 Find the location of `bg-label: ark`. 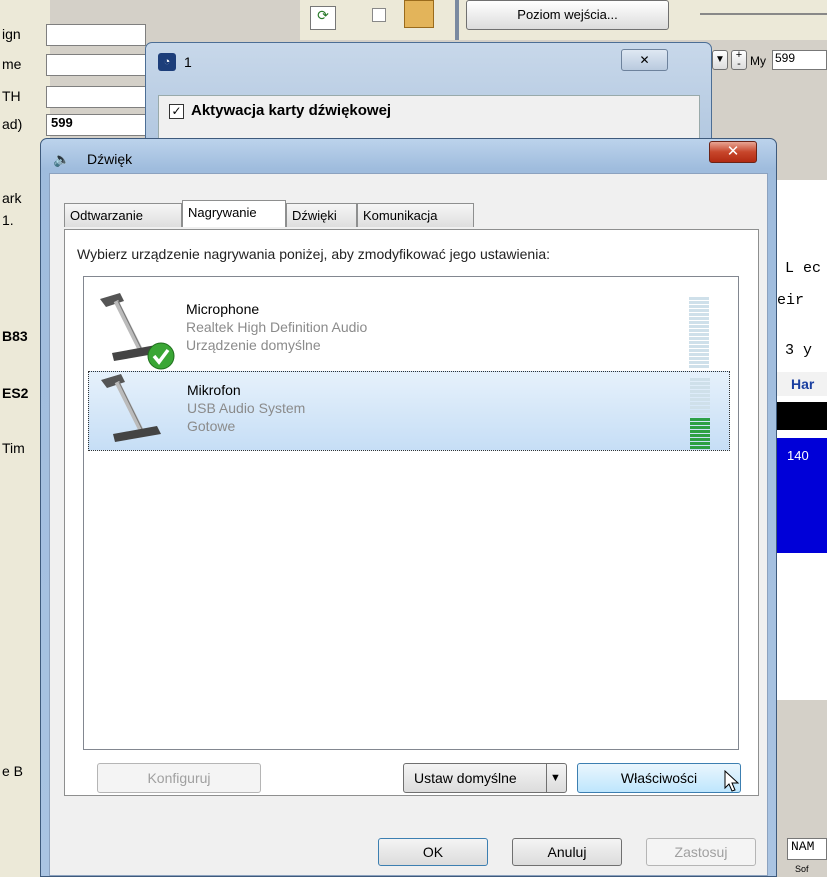

bg-label: ark is located at coordinates (12, 198).